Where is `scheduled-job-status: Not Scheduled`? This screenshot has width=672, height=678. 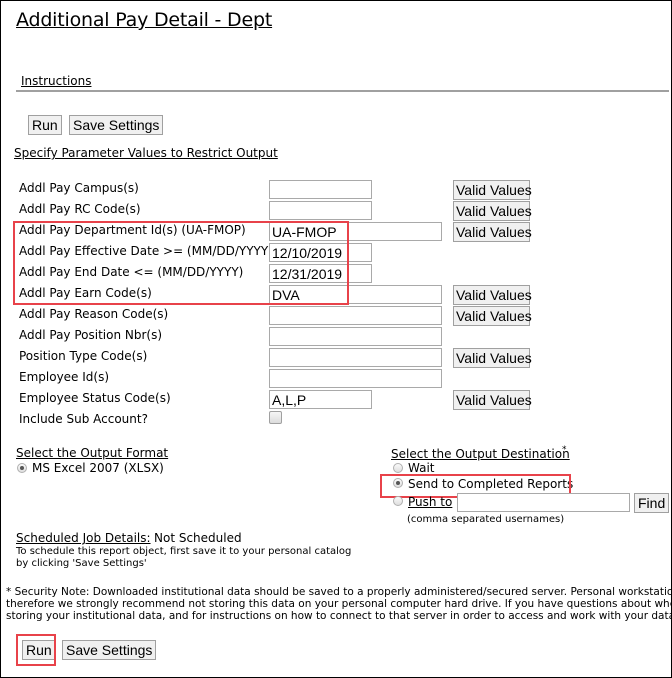 scheduled-job-status: Not Scheduled is located at coordinates (198, 538).